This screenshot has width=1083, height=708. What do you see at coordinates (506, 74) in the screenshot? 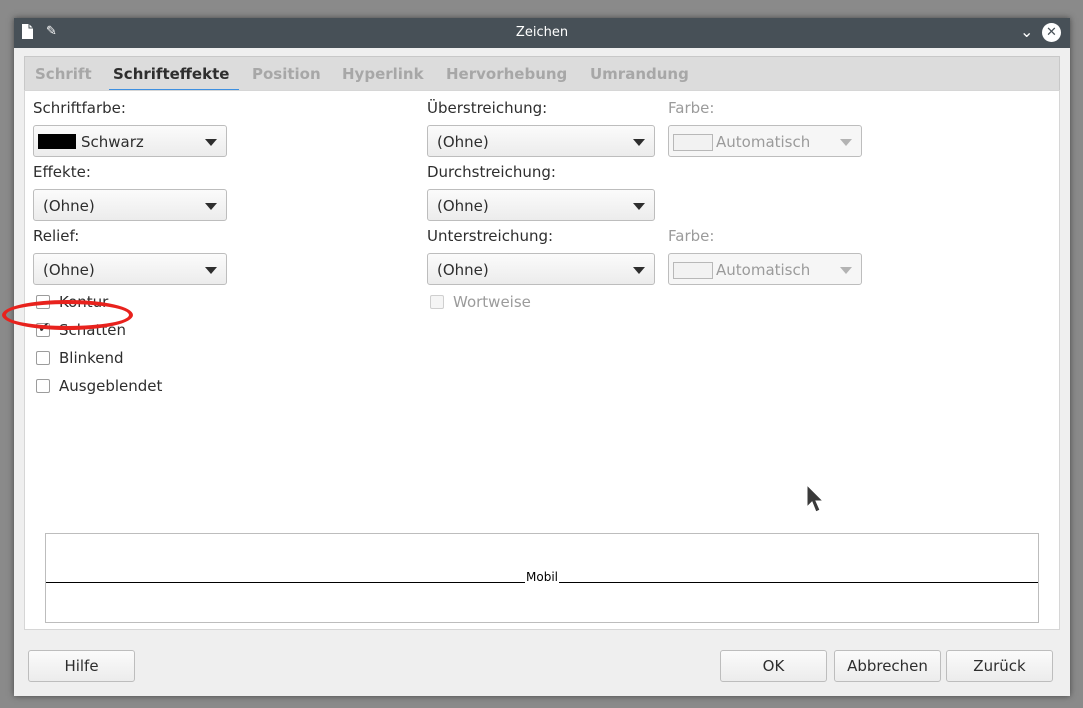
I see `tab-hervorhebung: Hervorhebung` at bounding box center [506, 74].